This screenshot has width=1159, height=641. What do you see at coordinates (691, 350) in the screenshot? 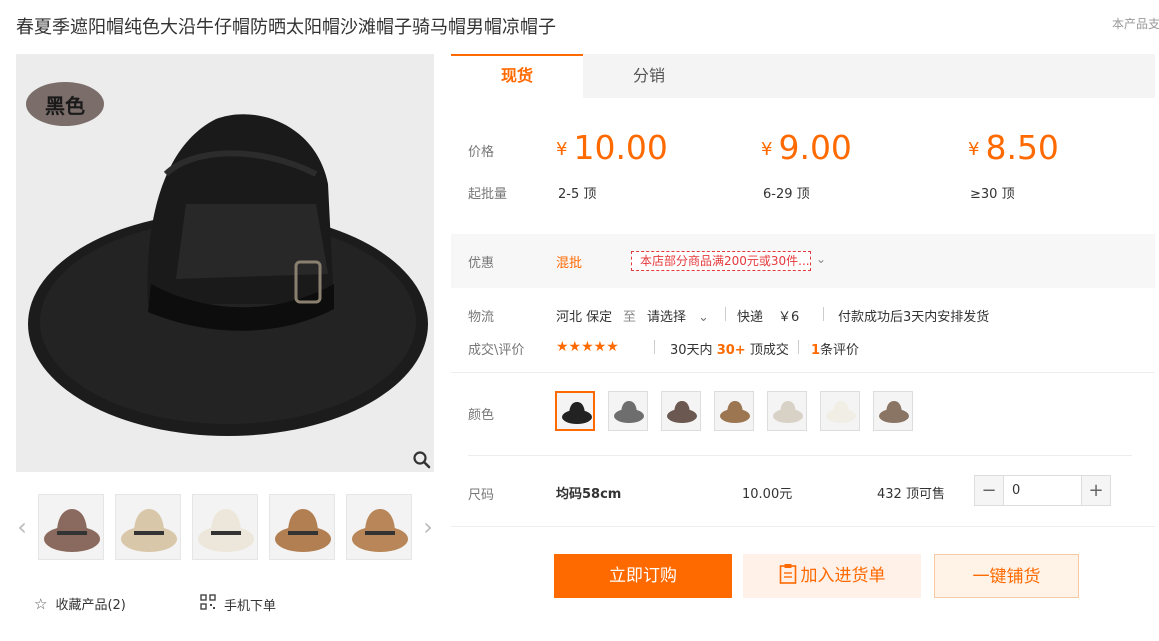
I see `deal-prefix: 30天内` at bounding box center [691, 350].